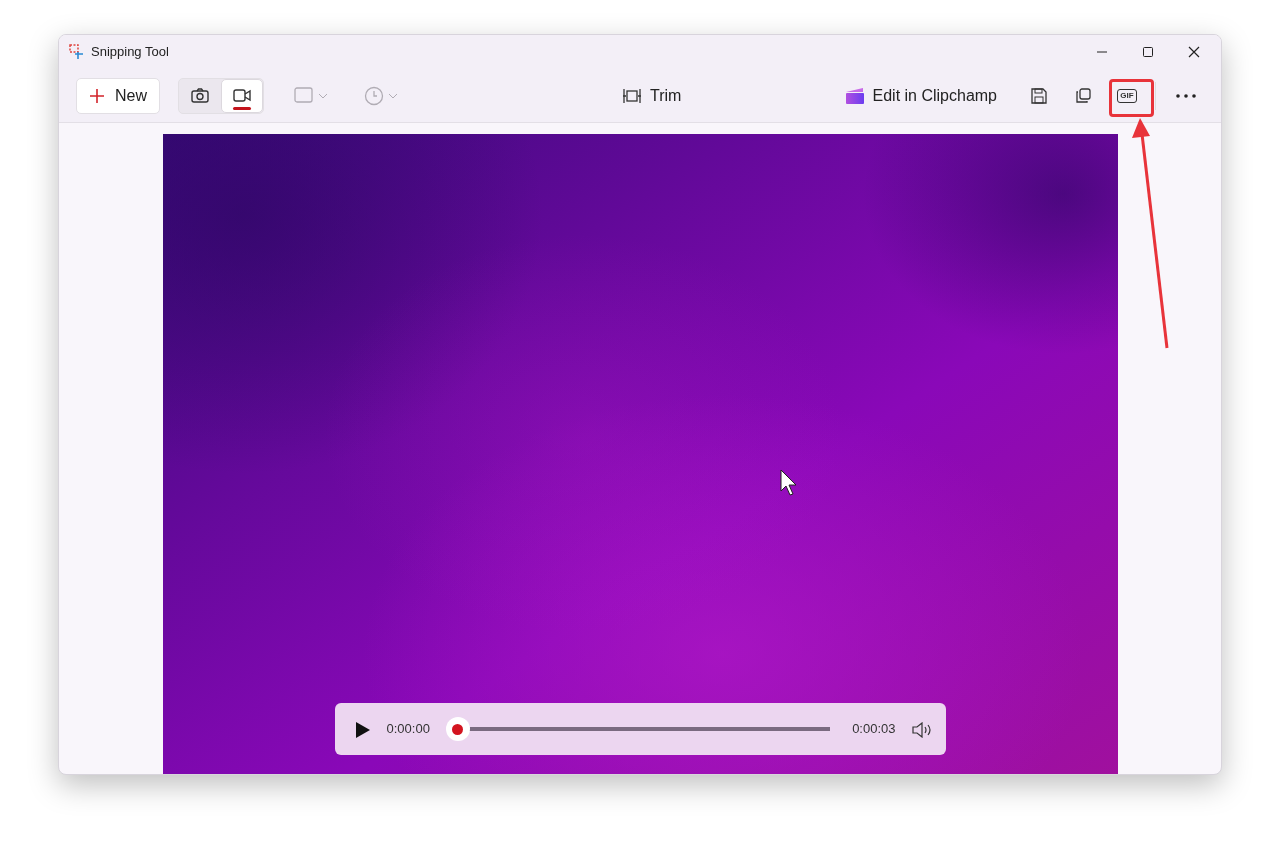  I want to click on clock-icon, so click(374, 95).